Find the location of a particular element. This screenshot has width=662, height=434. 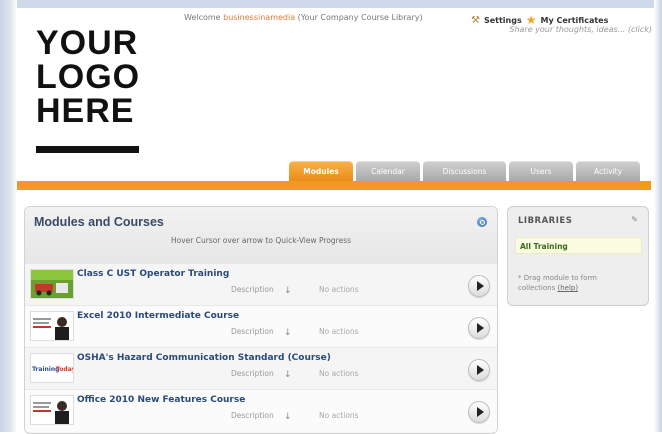

tab-discussions: Discussions is located at coordinates (464, 171).